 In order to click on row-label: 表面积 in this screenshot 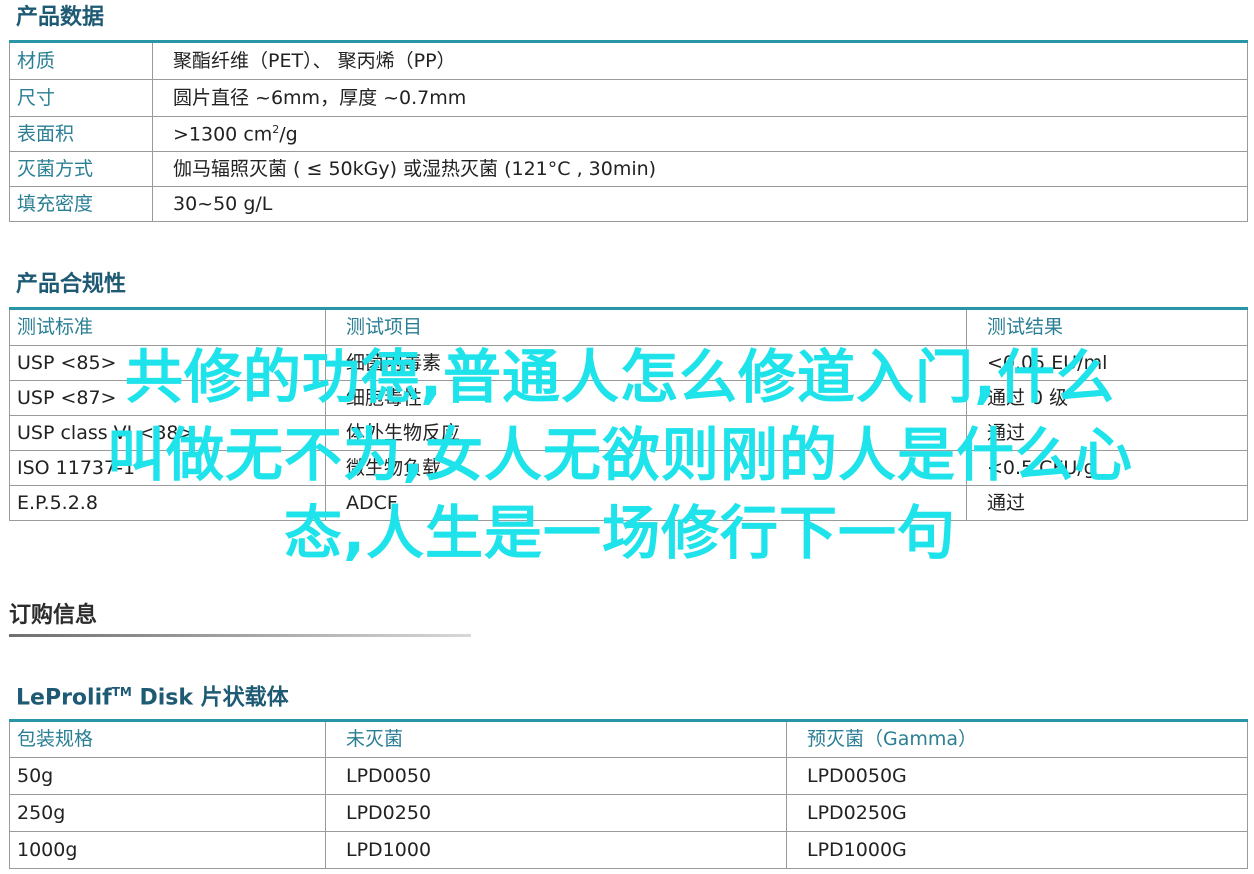, I will do `click(81, 134)`.